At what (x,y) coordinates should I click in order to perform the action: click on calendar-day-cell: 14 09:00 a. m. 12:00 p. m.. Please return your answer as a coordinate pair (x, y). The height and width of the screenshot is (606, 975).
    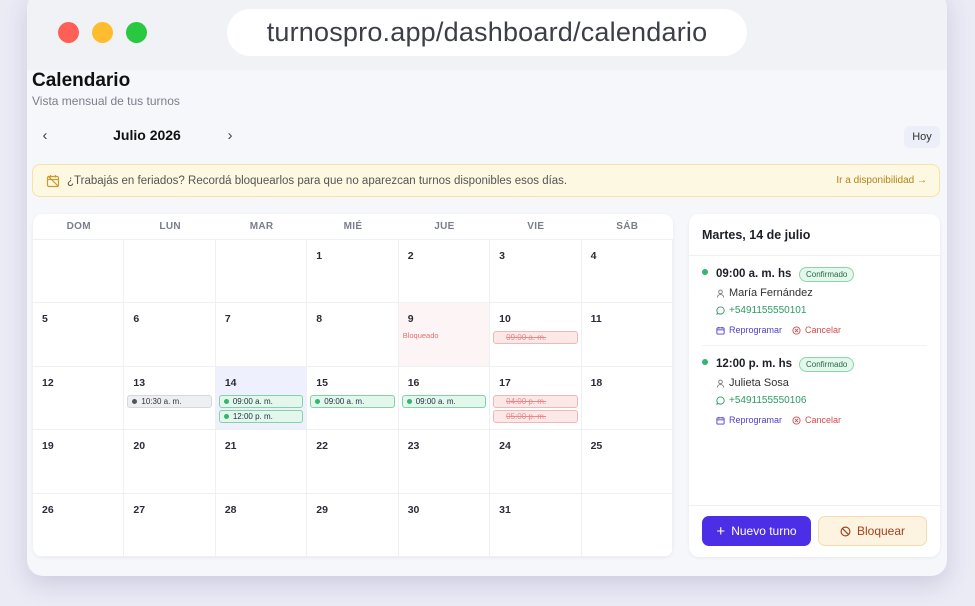
    Looking at the image, I should click on (261, 398).